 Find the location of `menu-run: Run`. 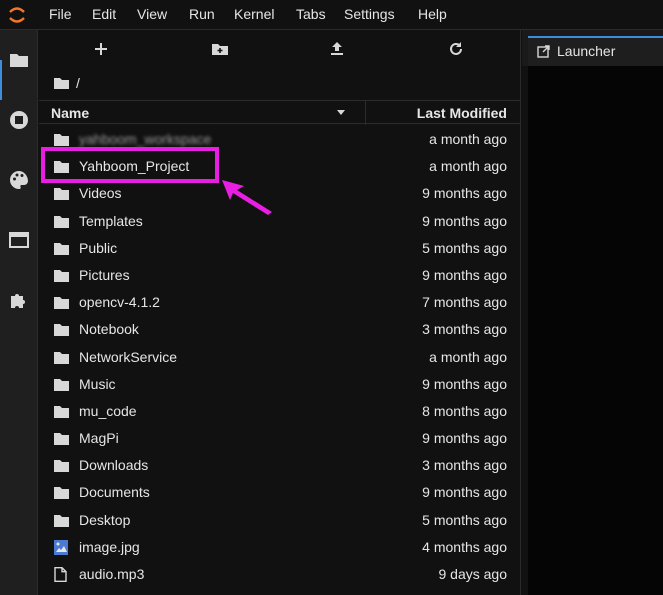

menu-run: Run is located at coordinates (202, 14).